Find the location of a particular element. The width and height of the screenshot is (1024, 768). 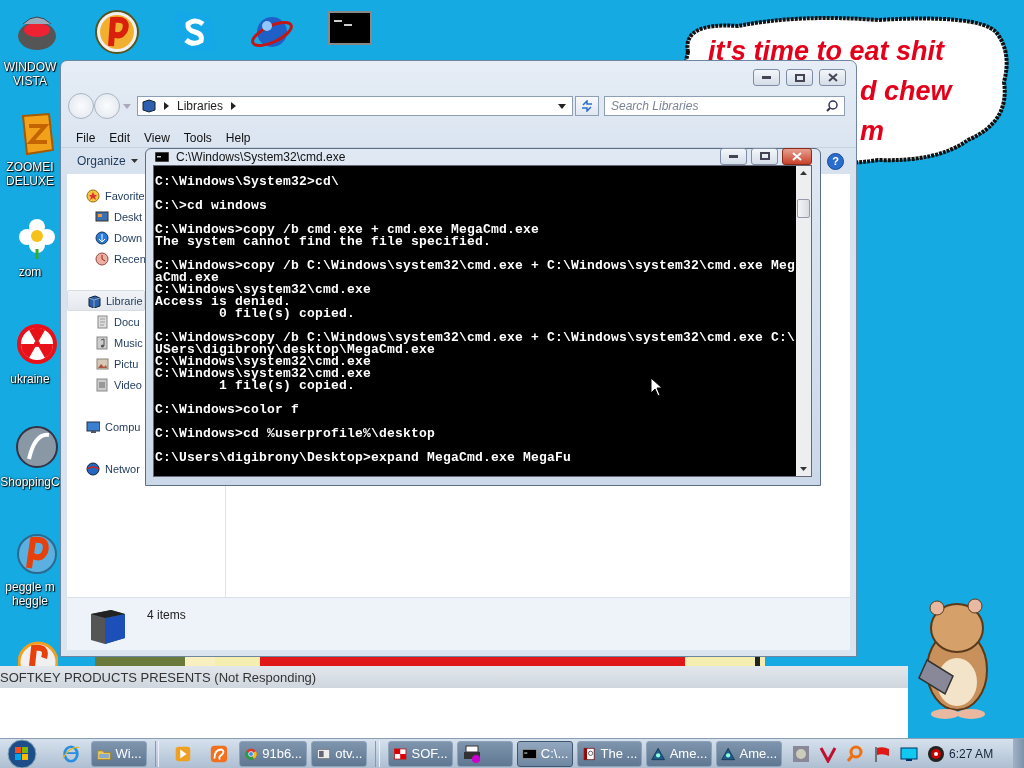

menu-item: Edit is located at coordinates (120, 137).